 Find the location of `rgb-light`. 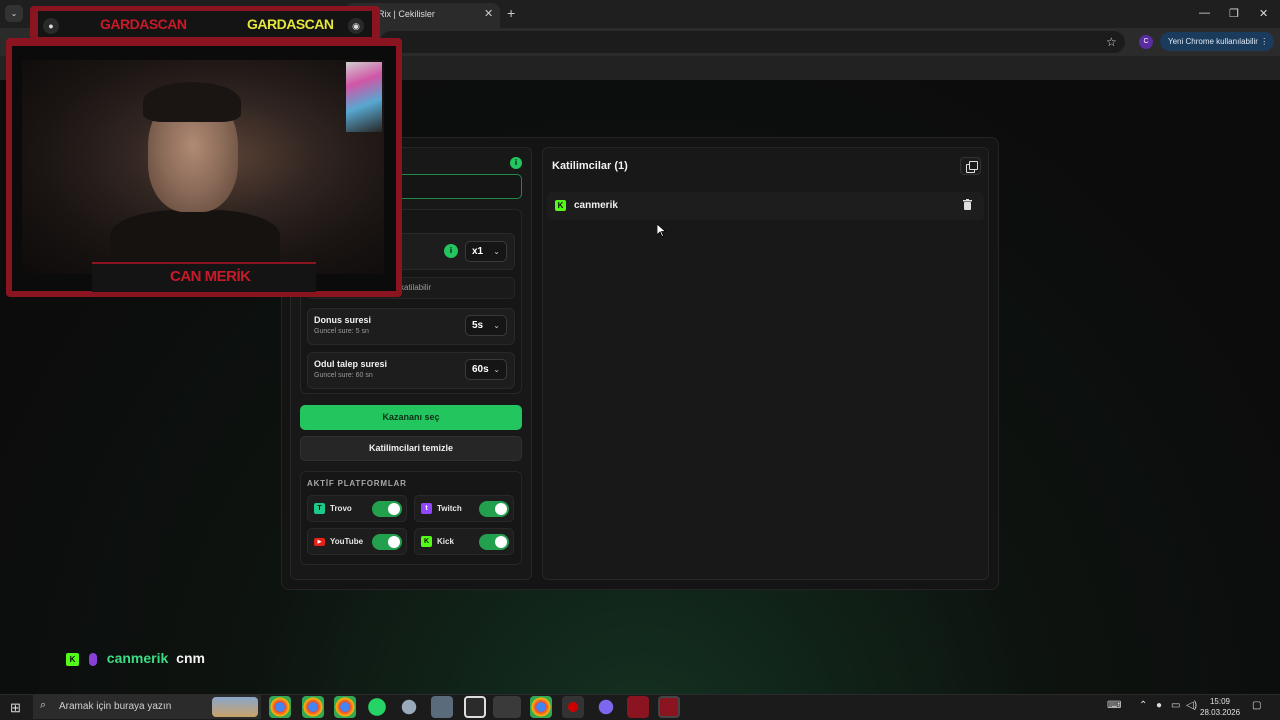

rgb-light is located at coordinates (364, 97).